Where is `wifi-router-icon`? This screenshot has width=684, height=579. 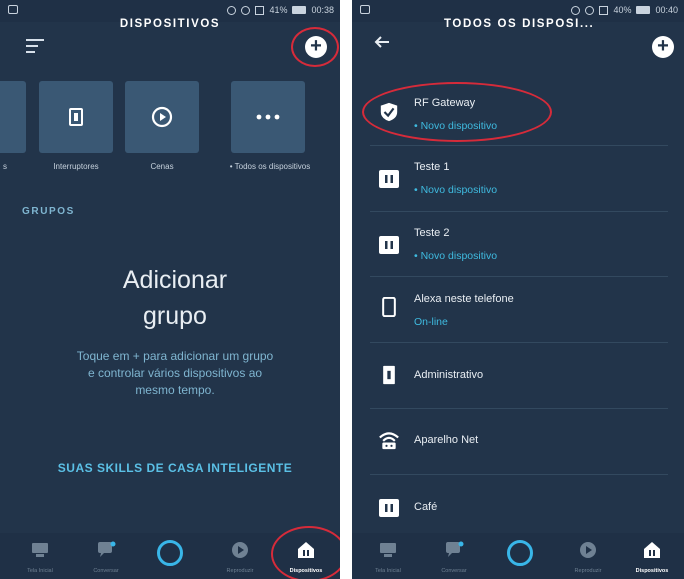 wifi-router-icon is located at coordinates (389, 441).